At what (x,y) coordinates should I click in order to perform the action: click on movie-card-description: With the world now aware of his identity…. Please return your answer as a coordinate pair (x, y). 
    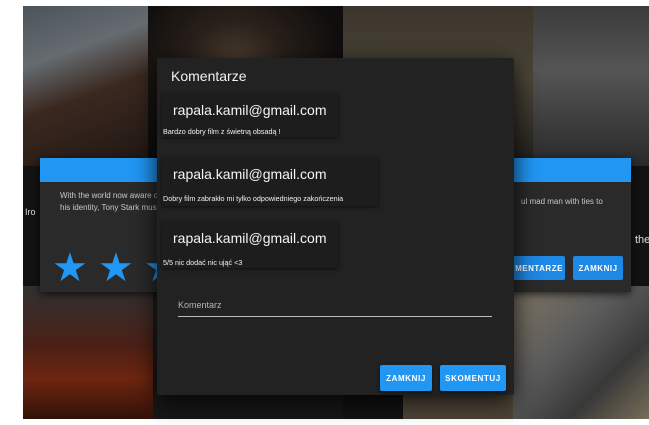
    Looking at the image, I should click on (110, 203).